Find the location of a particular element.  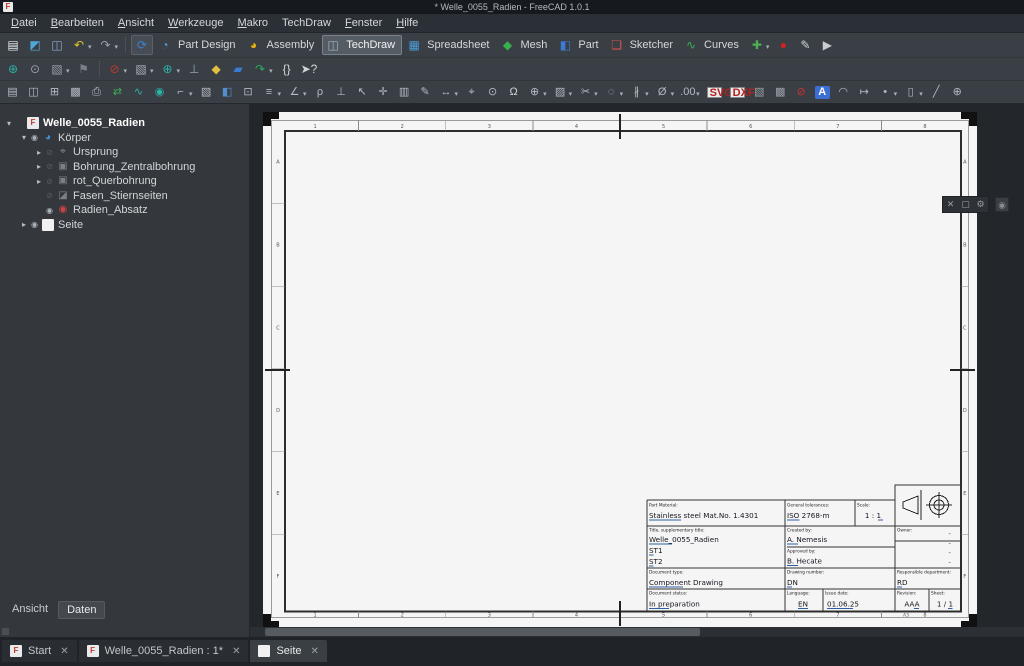

insert-image-button: ▧ is located at coordinates (759, 92).